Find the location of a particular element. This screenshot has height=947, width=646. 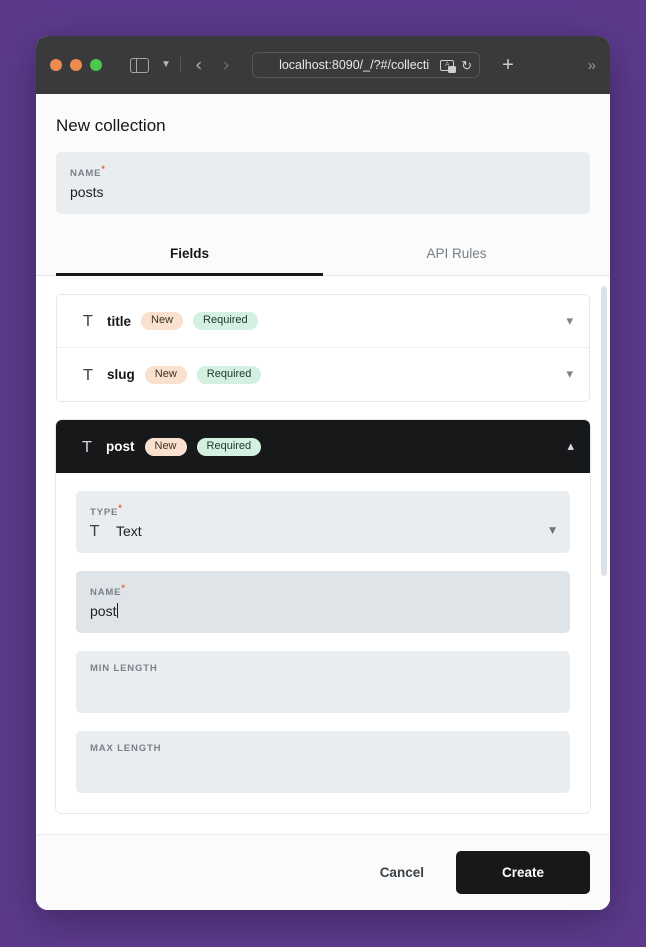

tab-bar: Fields API Rules is located at coordinates (323, 254).